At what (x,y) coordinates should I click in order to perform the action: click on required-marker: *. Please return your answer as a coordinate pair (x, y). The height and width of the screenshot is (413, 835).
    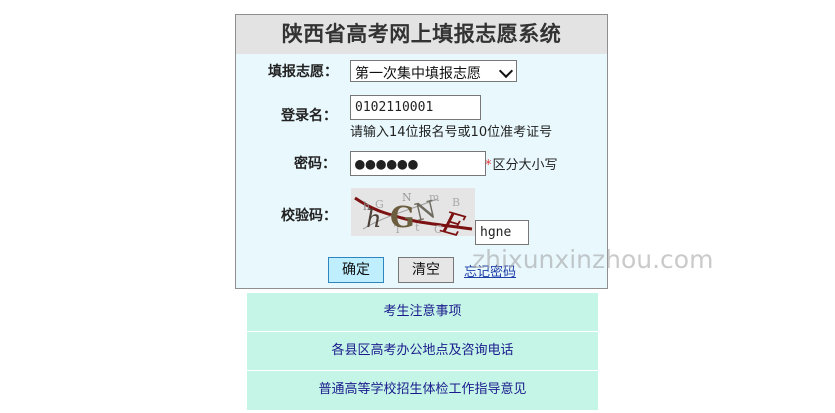
    Looking at the image, I should click on (488, 165).